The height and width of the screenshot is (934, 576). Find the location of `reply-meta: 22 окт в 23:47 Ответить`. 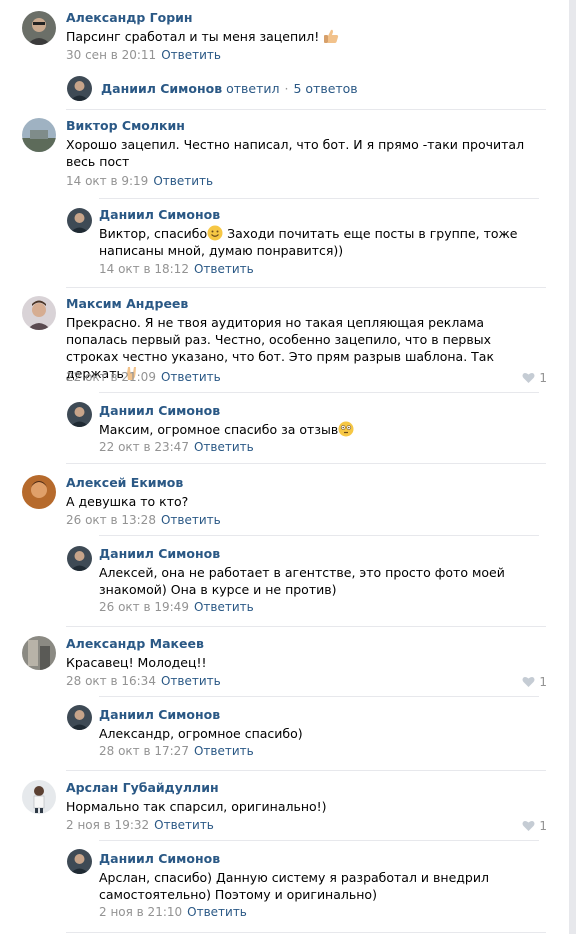

reply-meta: 22 окт в 23:47 Ответить is located at coordinates (176, 447).